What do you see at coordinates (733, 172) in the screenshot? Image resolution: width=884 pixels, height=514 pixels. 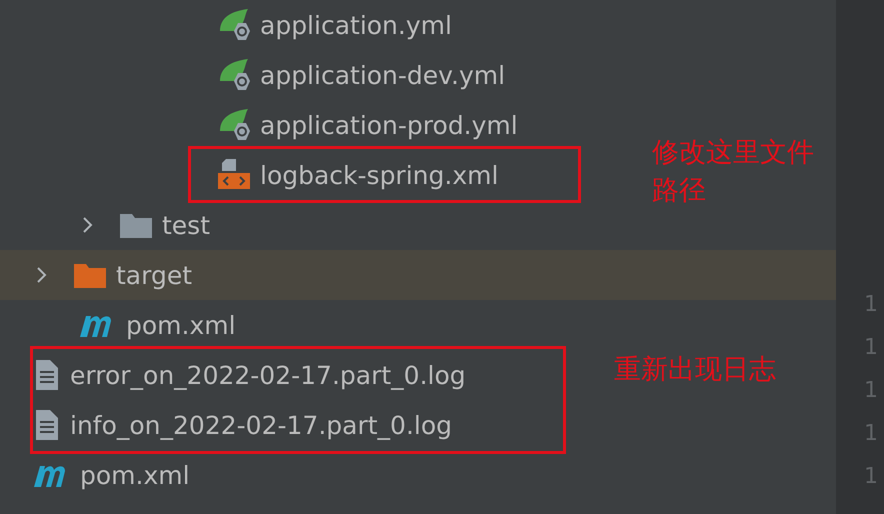 I see `annotation-note: 修改这里文件路径` at bounding box center [733, 172].